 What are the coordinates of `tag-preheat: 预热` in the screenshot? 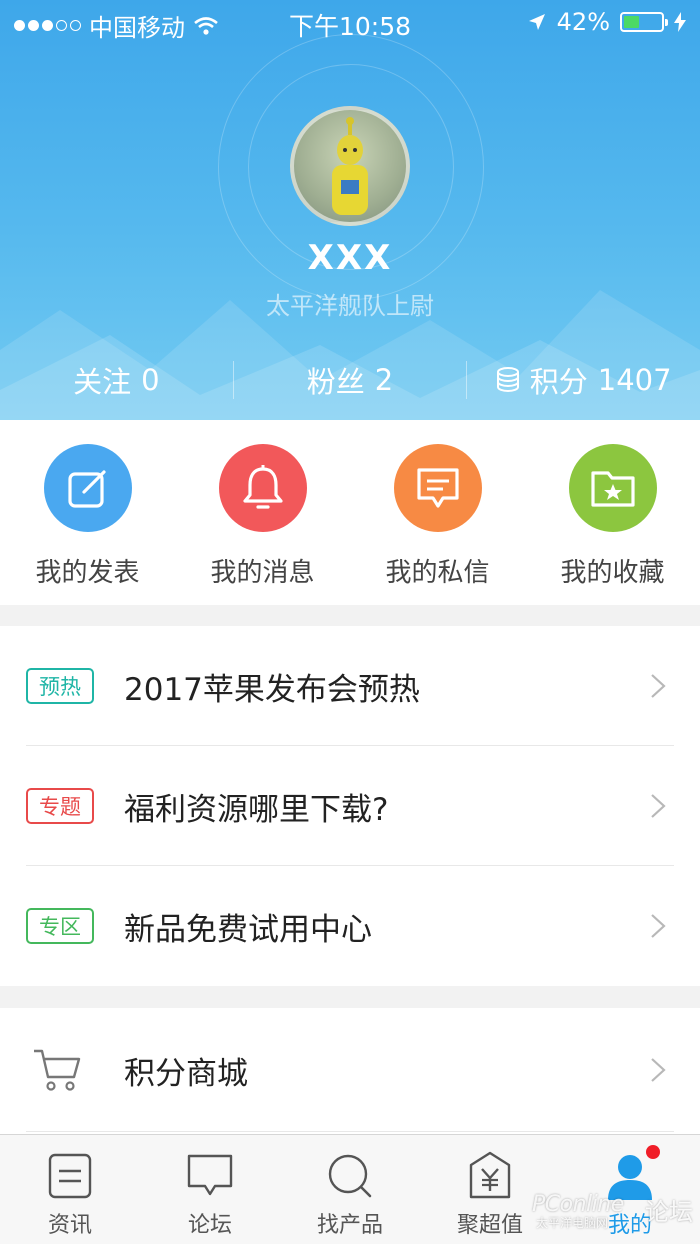 It's located at (60, 686).